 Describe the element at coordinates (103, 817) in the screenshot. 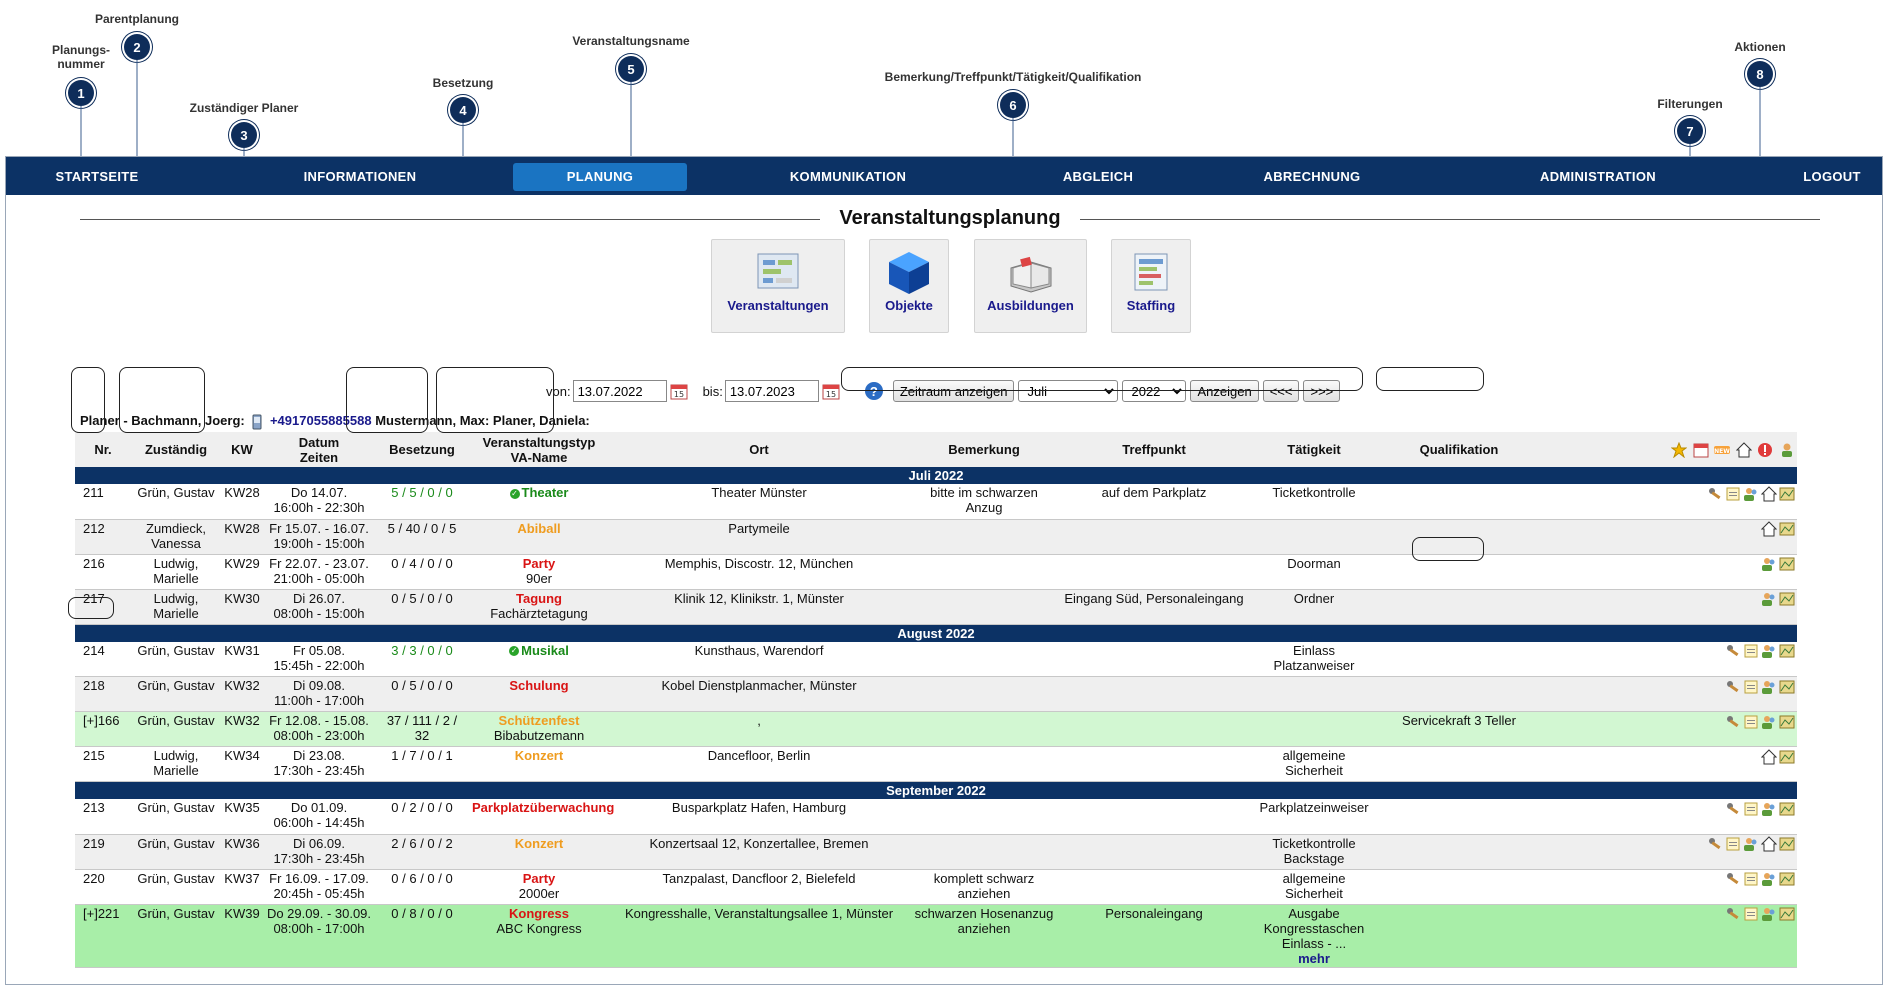

I see `cell-nr: 213` at that location.